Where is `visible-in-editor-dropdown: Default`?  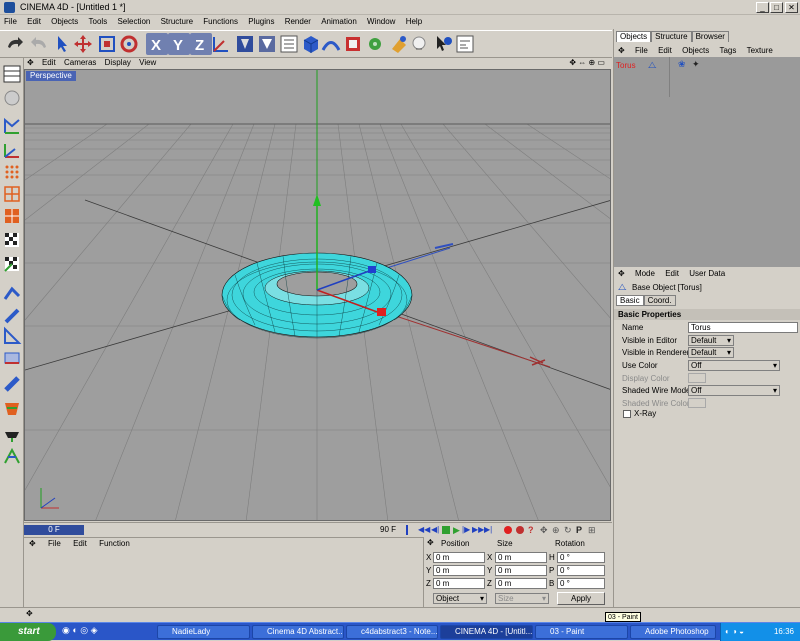 visible-in-editor-dropdown: Default is located at coordinates (711, 340).